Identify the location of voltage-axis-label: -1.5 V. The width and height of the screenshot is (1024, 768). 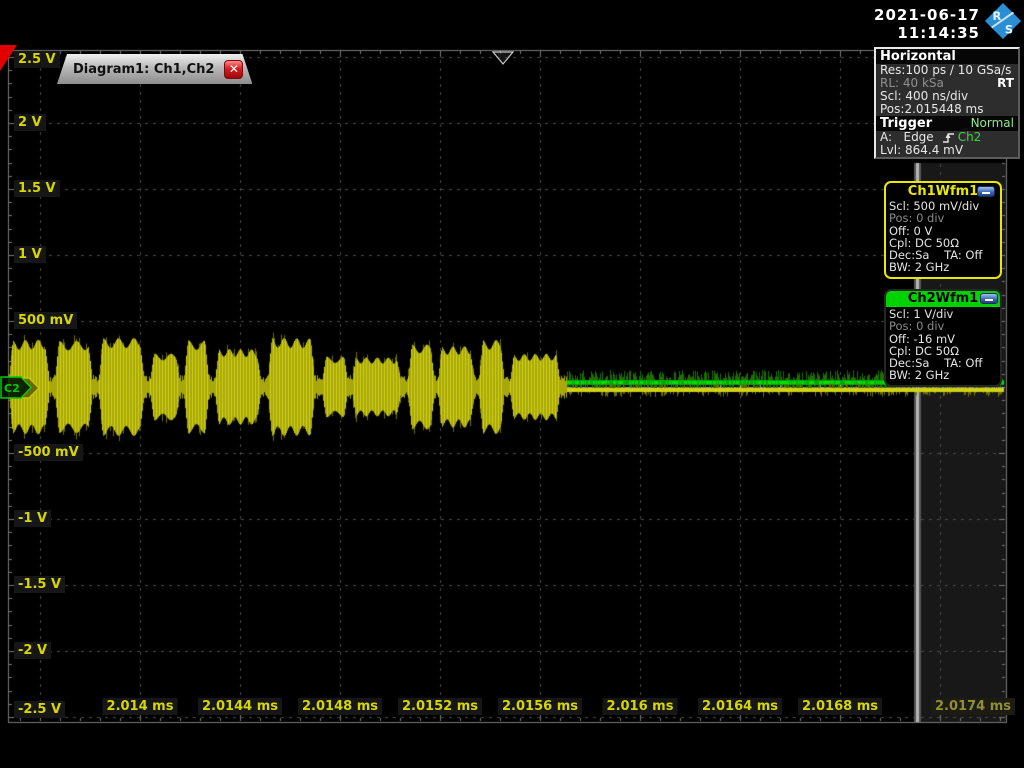
(40, 584).